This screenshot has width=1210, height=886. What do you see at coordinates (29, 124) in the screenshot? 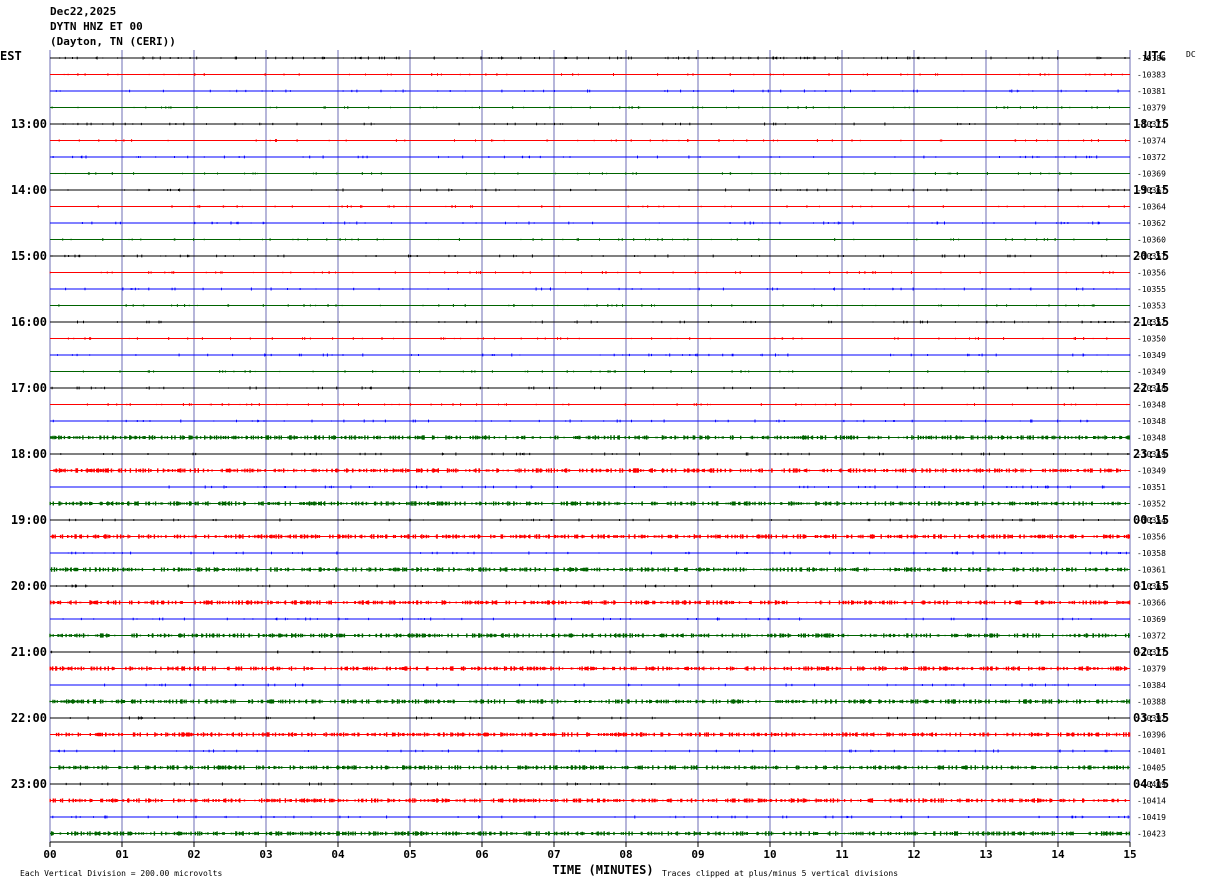
I see `left-hour-label: 13:00` at bounding box center [29, 124].